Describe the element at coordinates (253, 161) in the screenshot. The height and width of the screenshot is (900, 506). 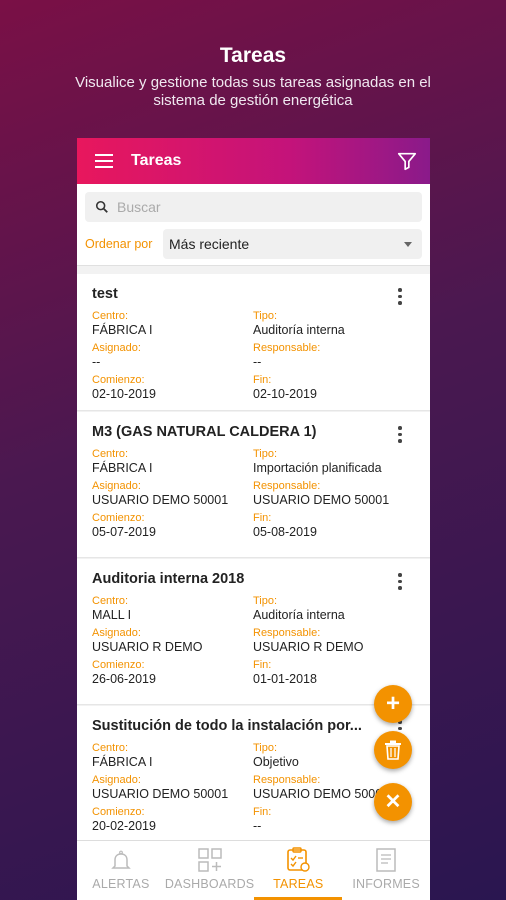
I see `app-bar: Tareas` at that location.